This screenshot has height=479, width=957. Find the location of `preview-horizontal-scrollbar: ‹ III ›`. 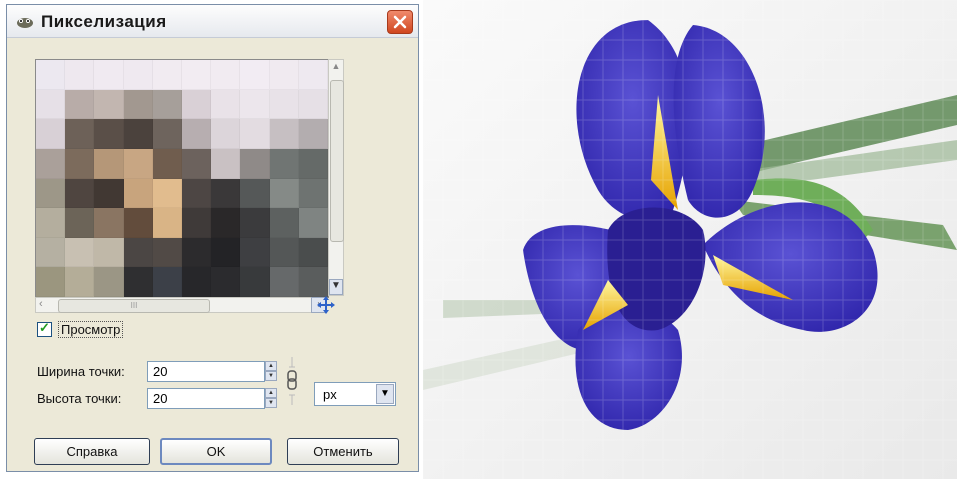

preview-horizontal-scrollbar: ‹ III › is located at coordinates (181, 305).